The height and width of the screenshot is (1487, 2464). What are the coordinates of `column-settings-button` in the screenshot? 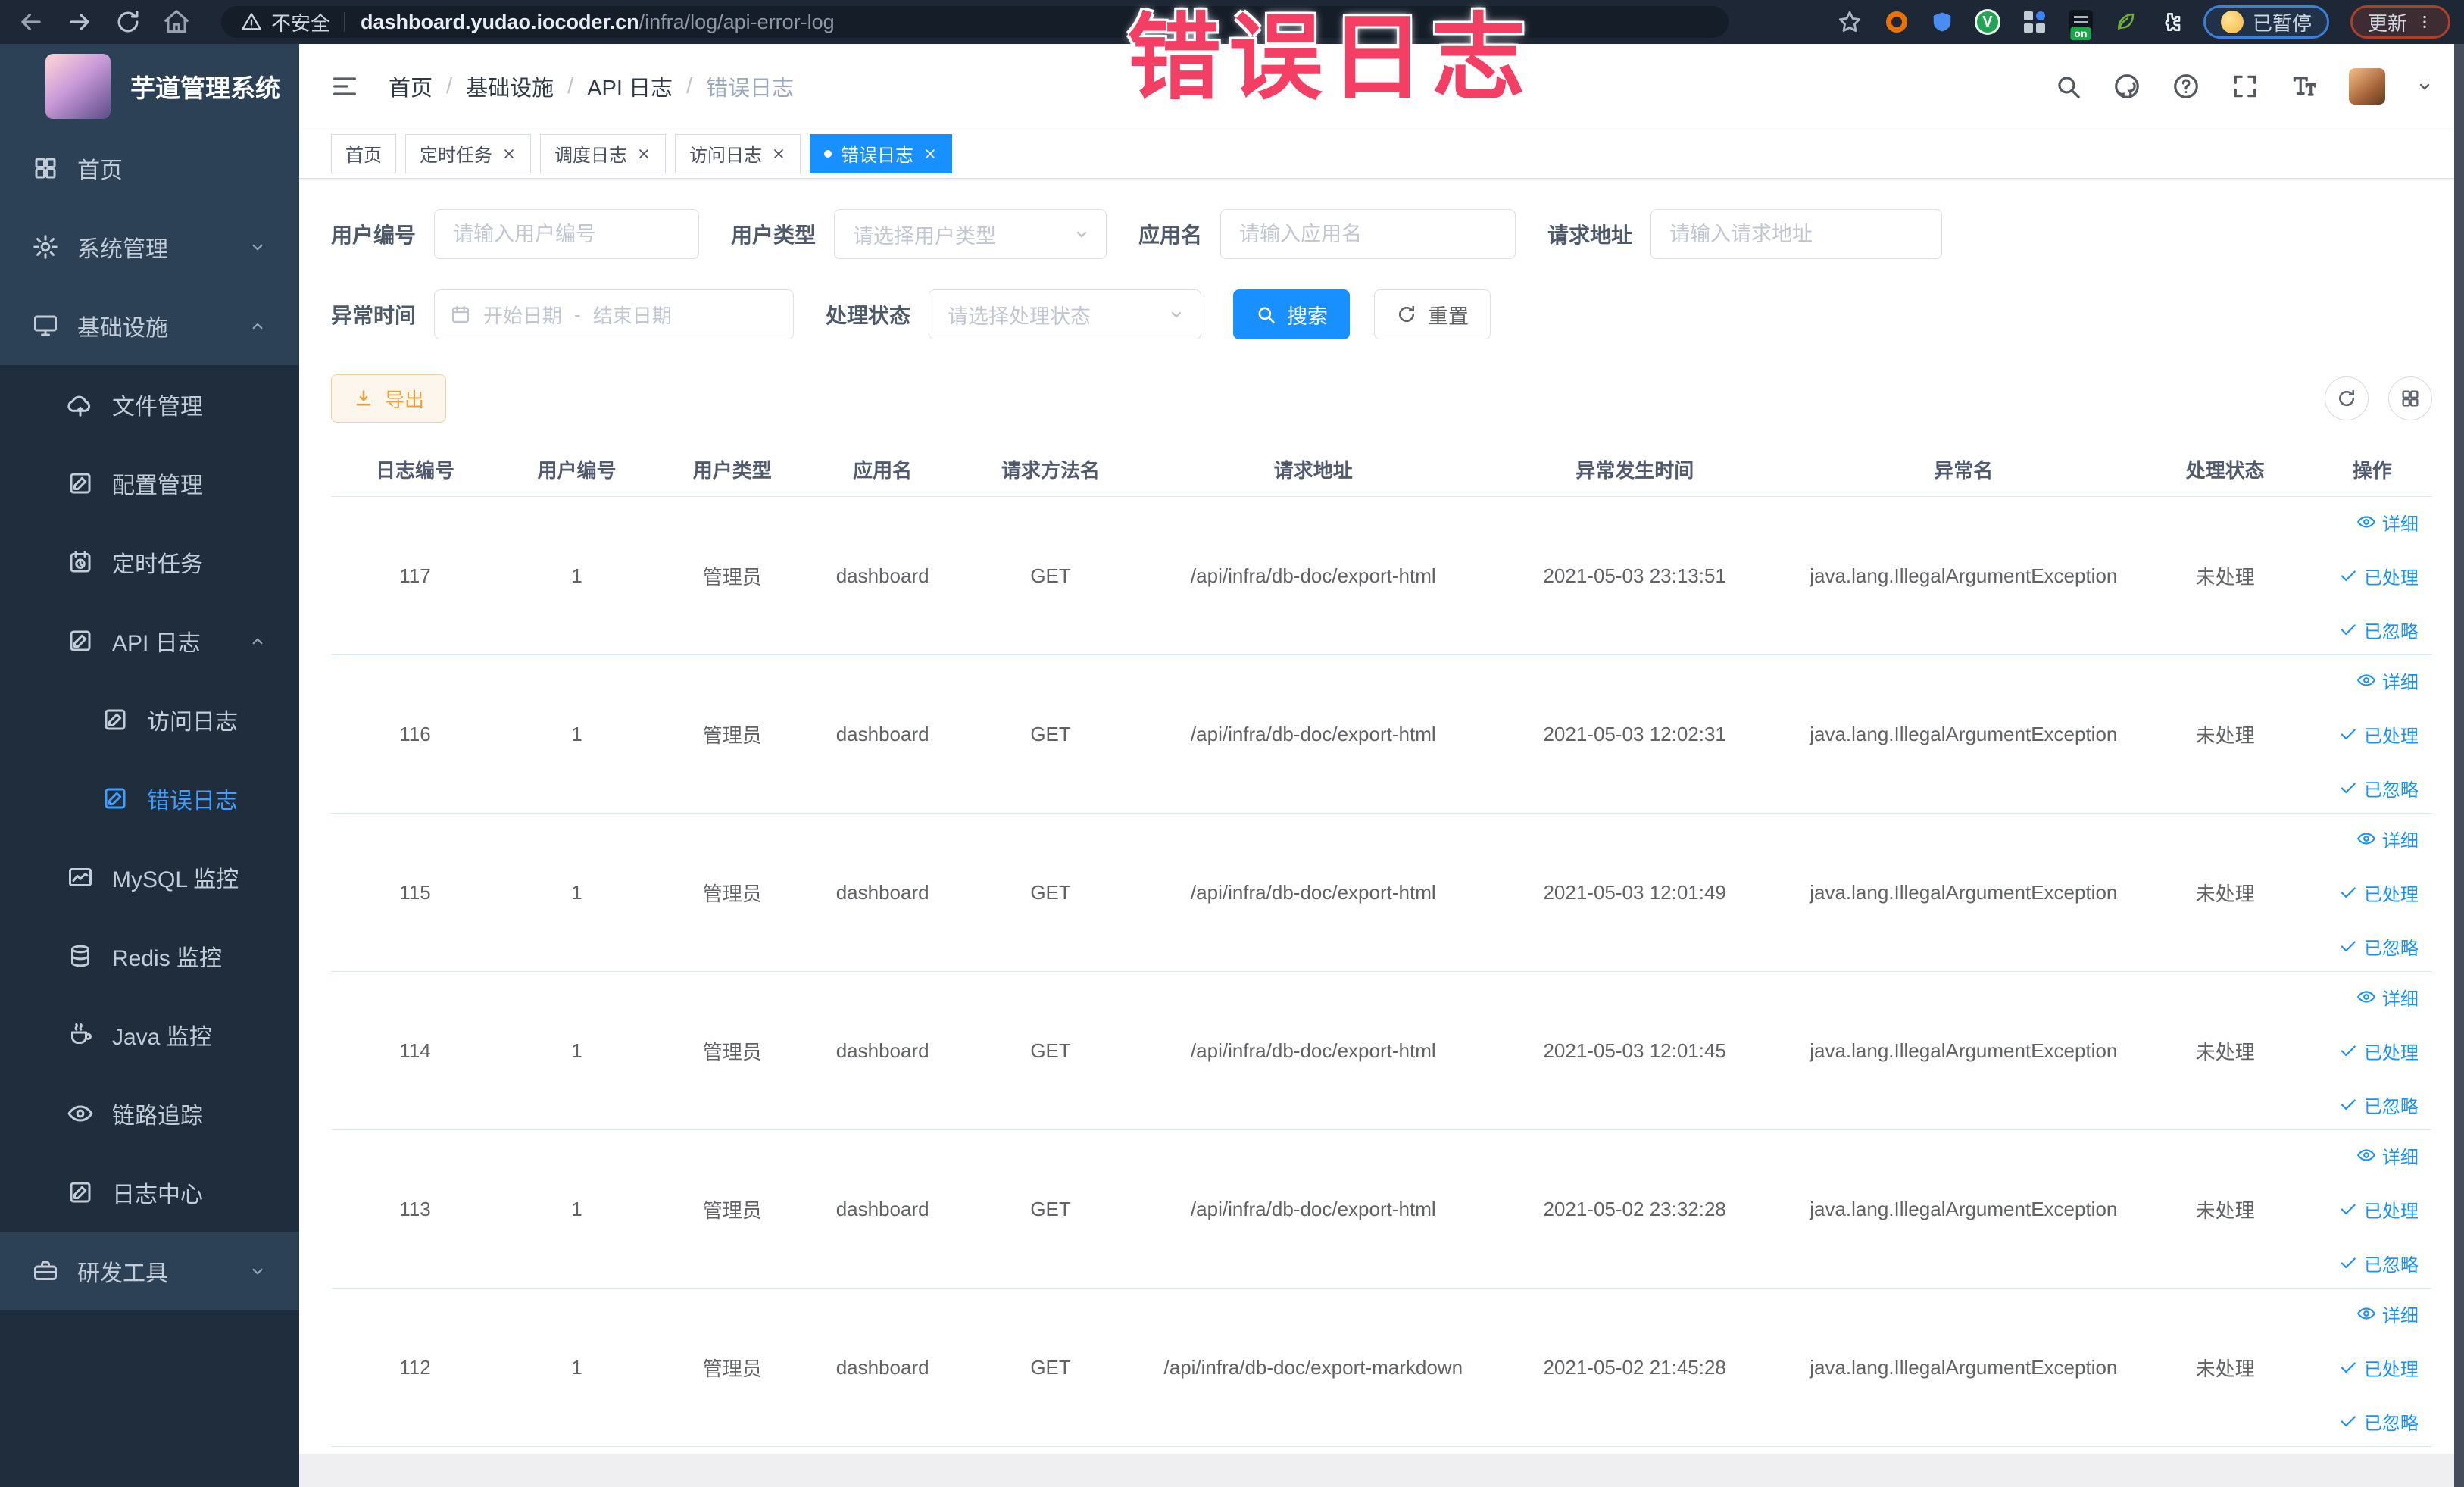 It's located at (2410, 398).